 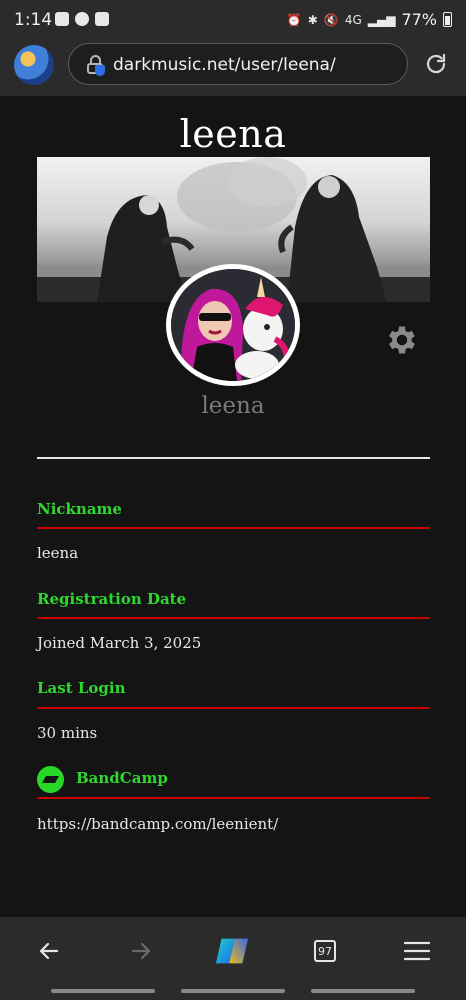 I want to click on browser-bottom-nav: 97, so click(x=233, y=958).